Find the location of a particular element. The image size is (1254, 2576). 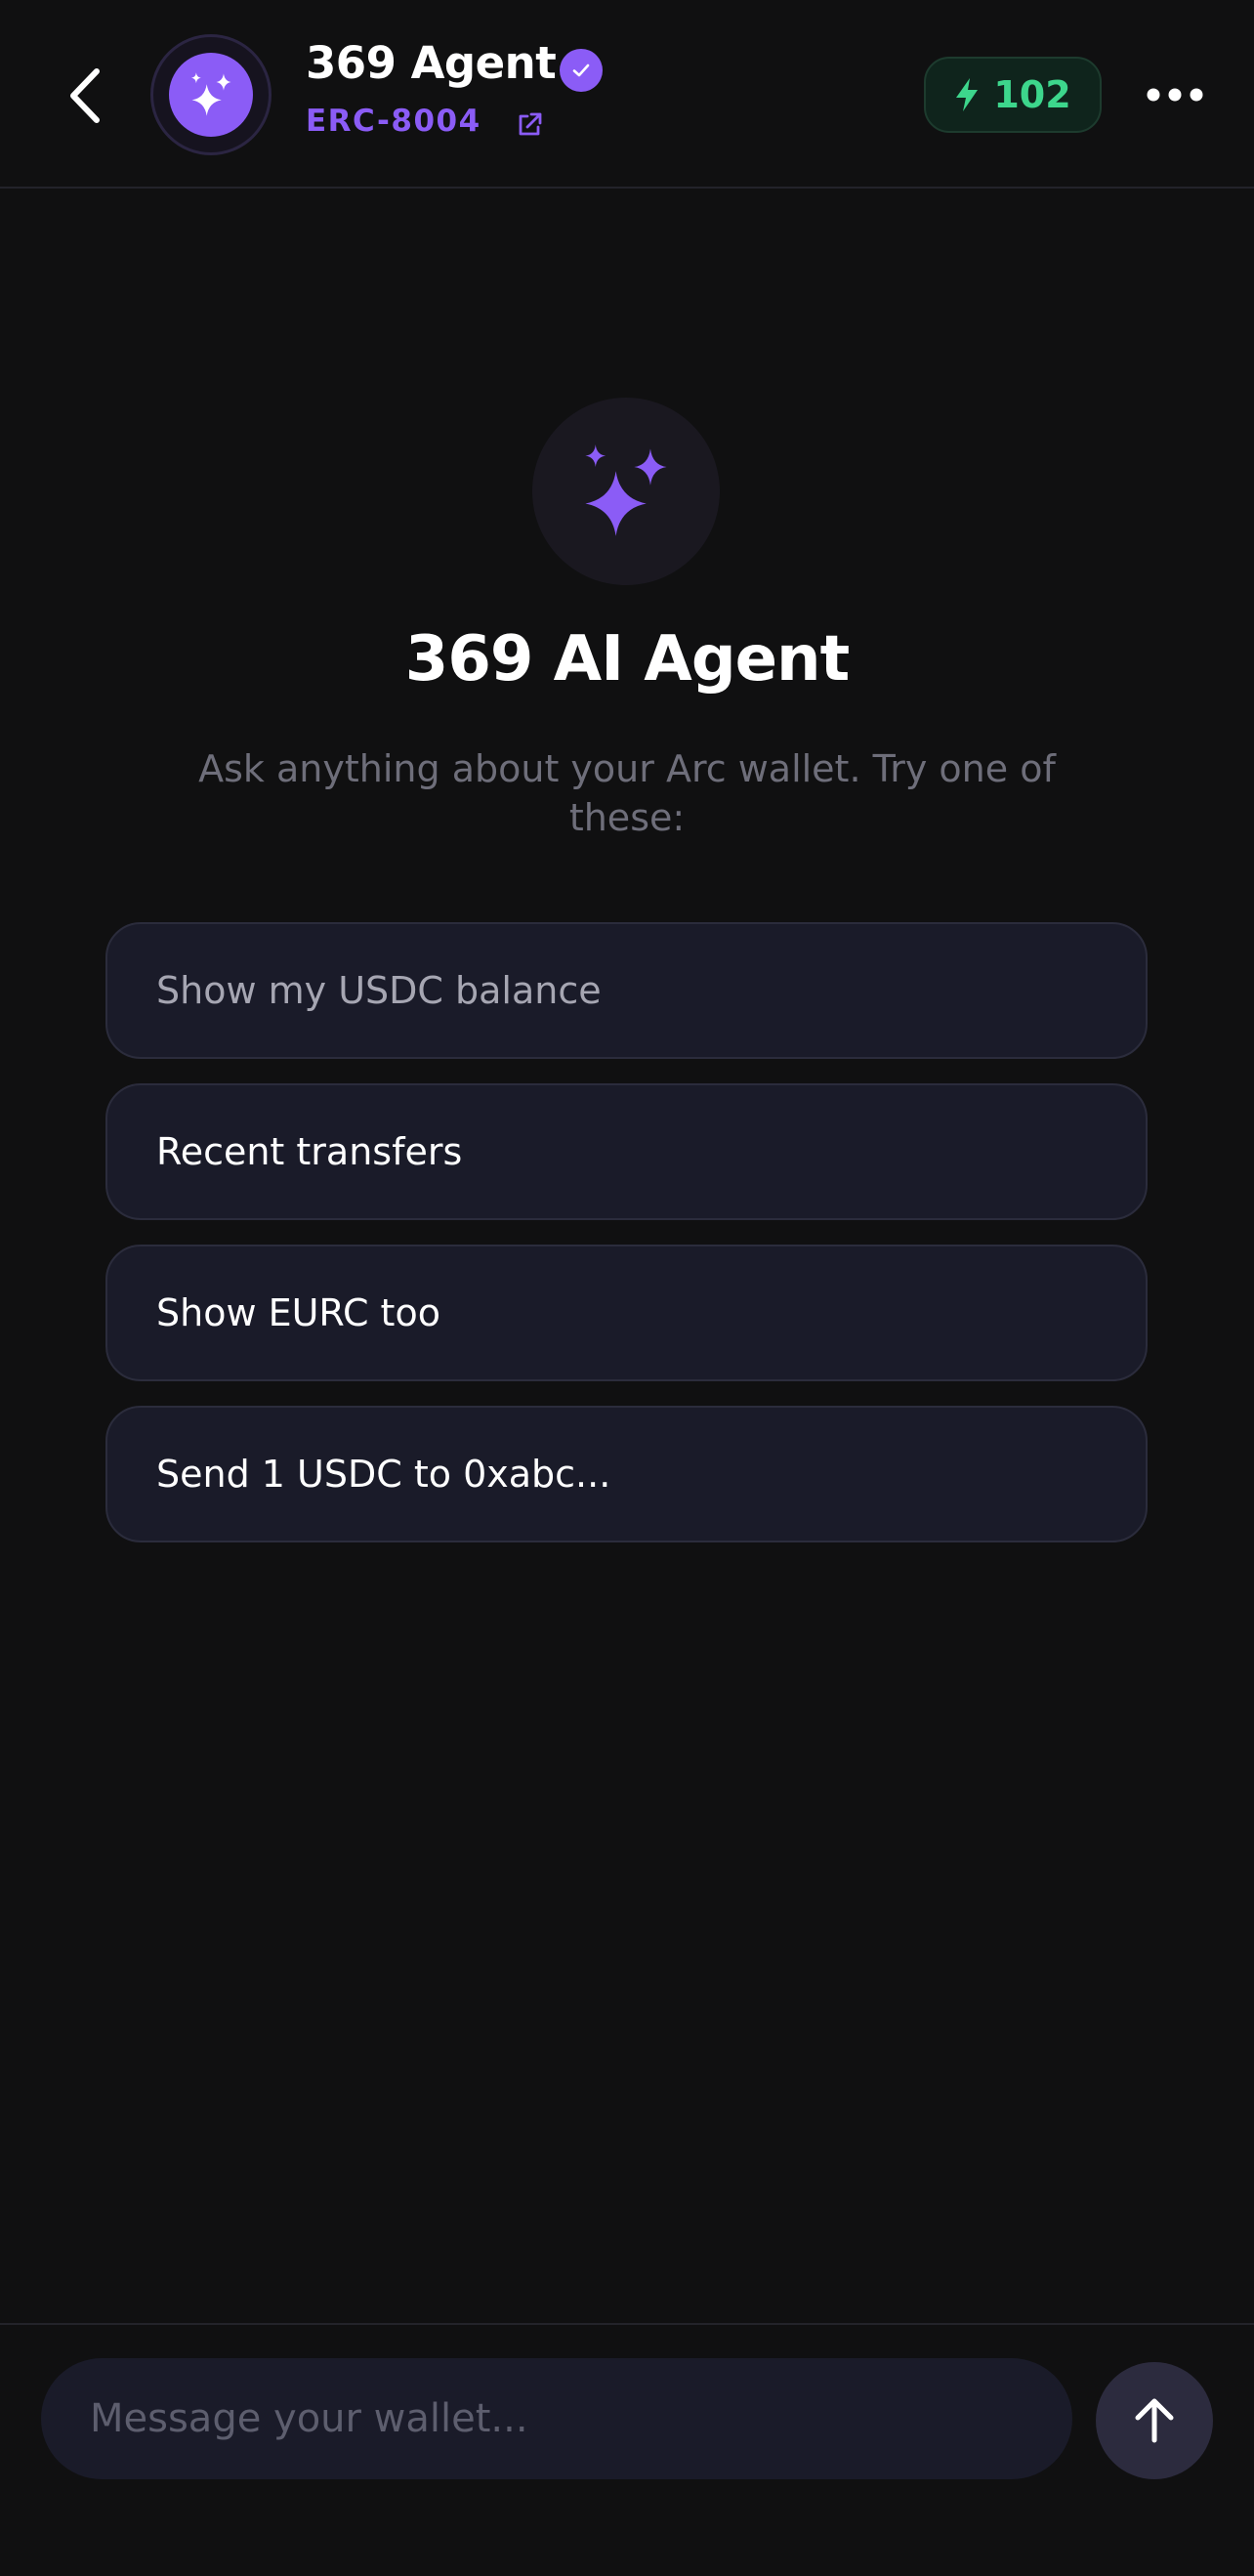

energy-count: 102 is located at coordinates (1032, 94).